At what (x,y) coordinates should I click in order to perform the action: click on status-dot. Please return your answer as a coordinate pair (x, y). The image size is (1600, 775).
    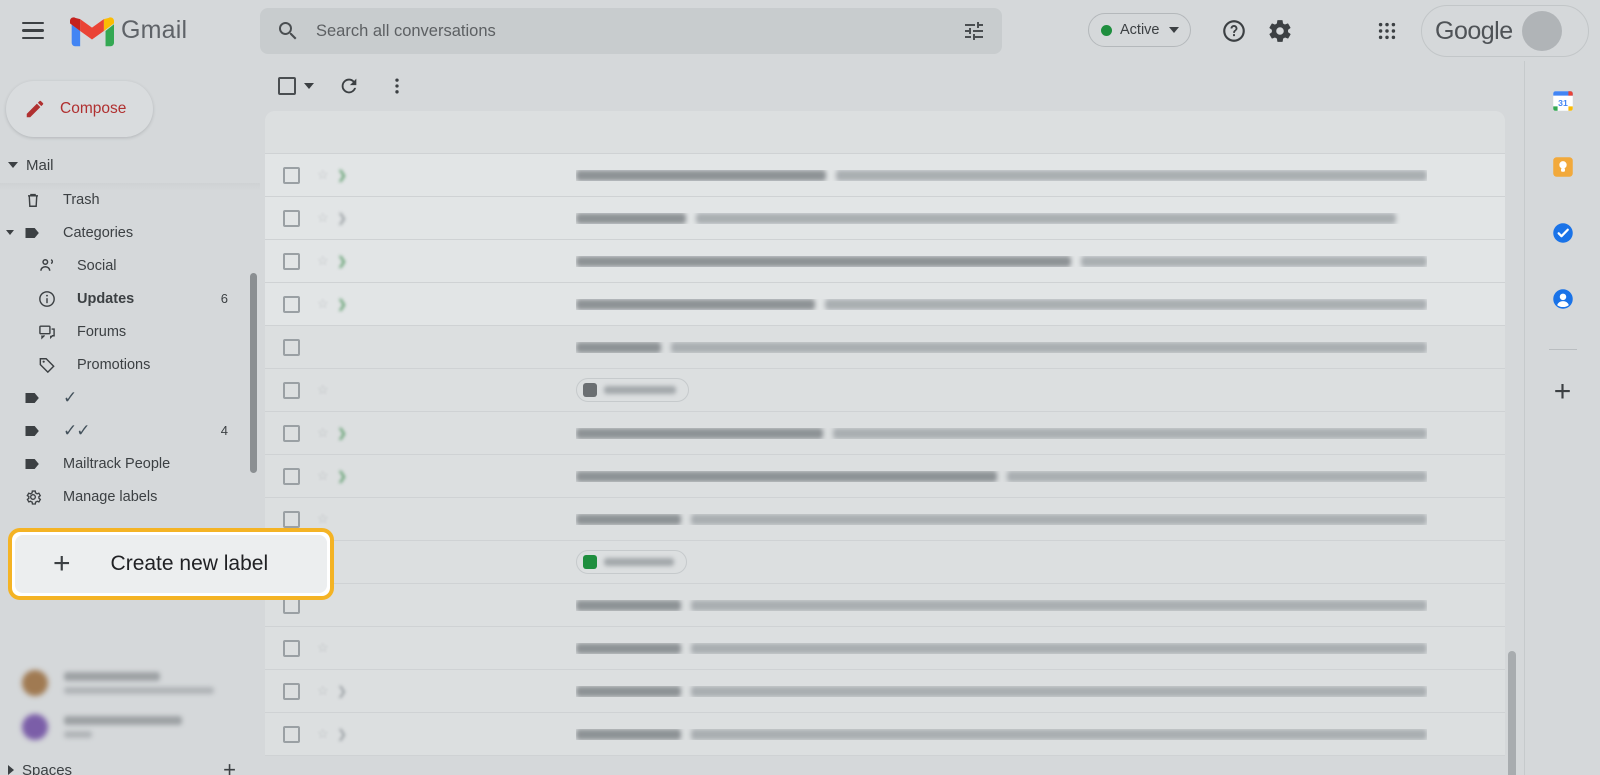
    Looking at the image, I should click on (1106, 30).